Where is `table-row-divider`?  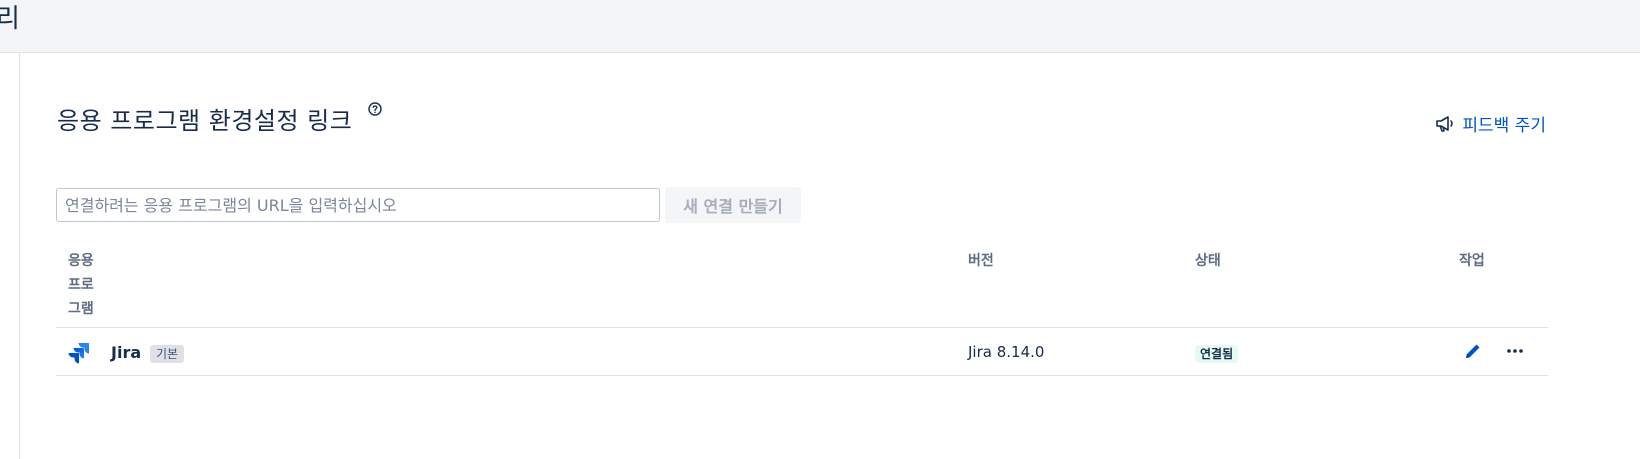 table-row-divider is located at coordinates (802, 375).